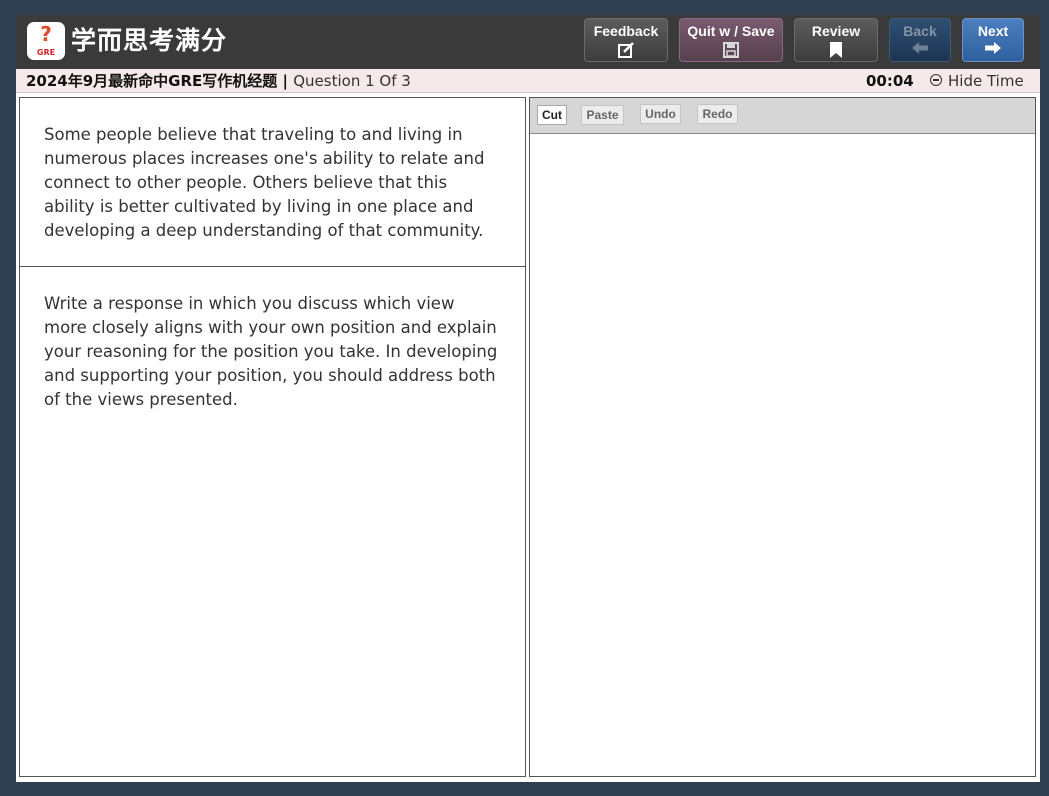 This screenshot has height=796, width=1049. I want to click on review-button: Review, so click(836, 40).